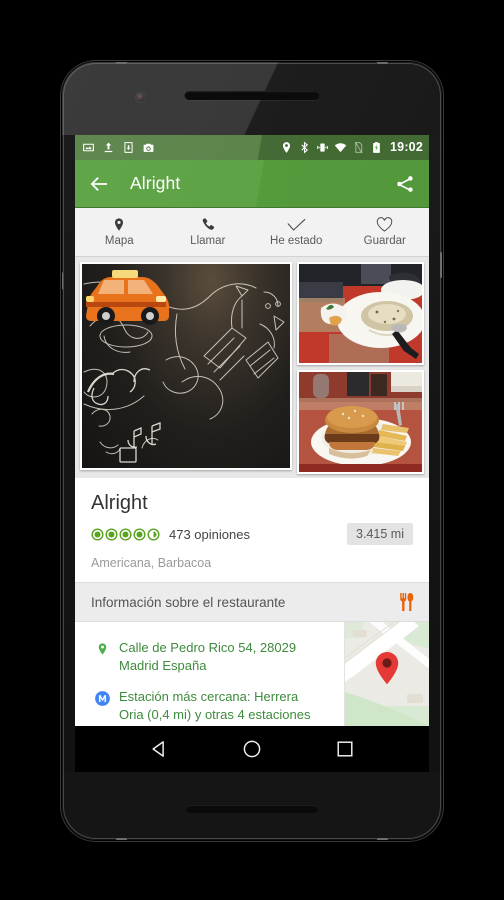 The height and width of the screenshot is (900, 504). Describe the element at coordinates (119, 503) in the screenshot. I see `place-name: Alright` at that location.